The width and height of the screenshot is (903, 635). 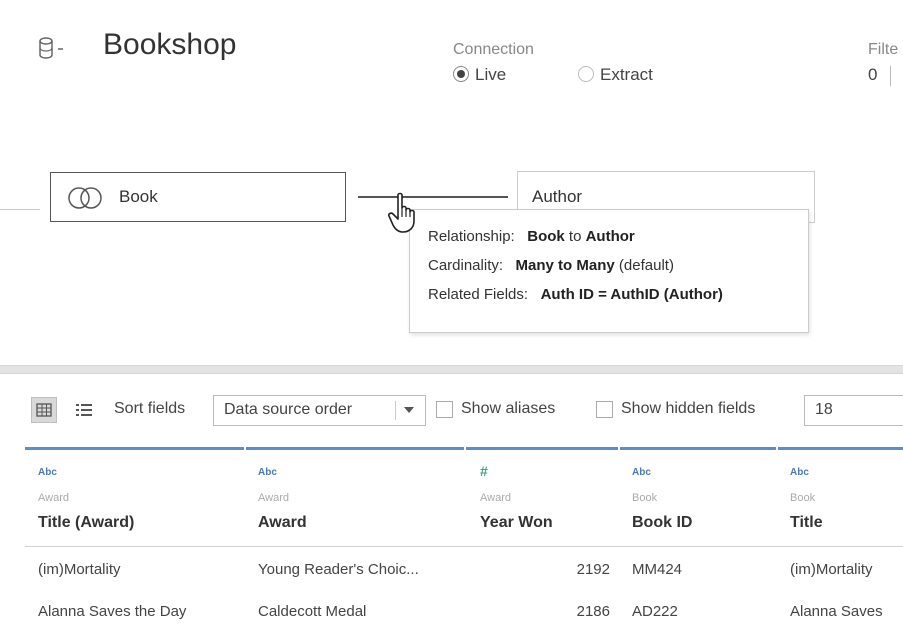 I want to click on table-cell: Alanna Saves the Day, so click(x=112, y=611).